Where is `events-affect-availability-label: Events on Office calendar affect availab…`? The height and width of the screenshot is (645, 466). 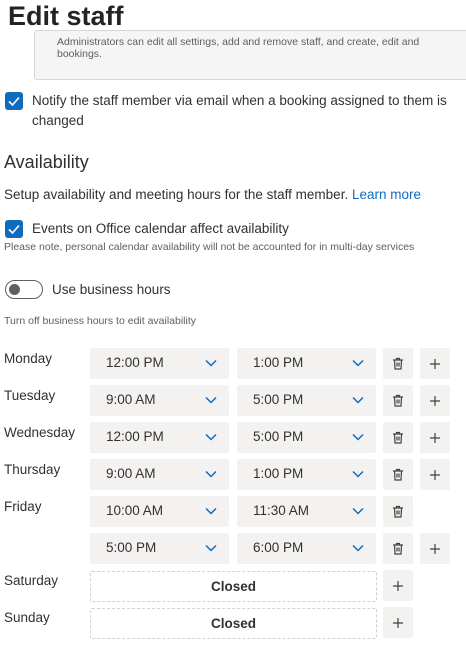
events-affect-availability-label: Events on Office calendar affect availab… is located at coordinates (160, 228).